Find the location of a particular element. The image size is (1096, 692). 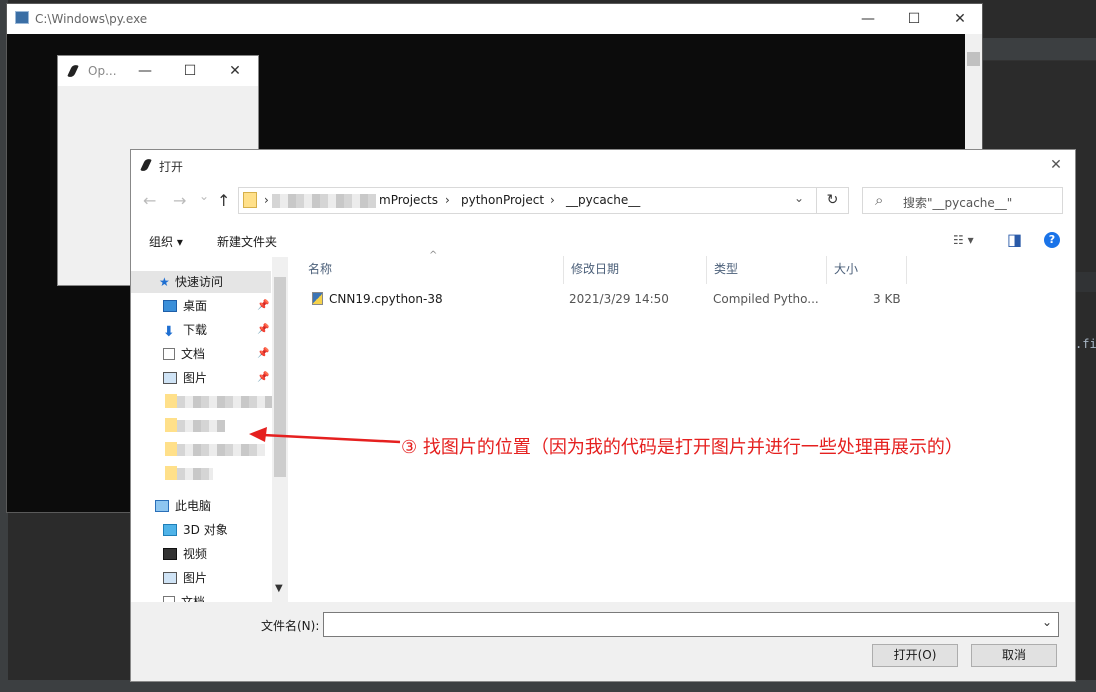

preview-pane-icon: ◨ is located at coordinates (1014, 239).